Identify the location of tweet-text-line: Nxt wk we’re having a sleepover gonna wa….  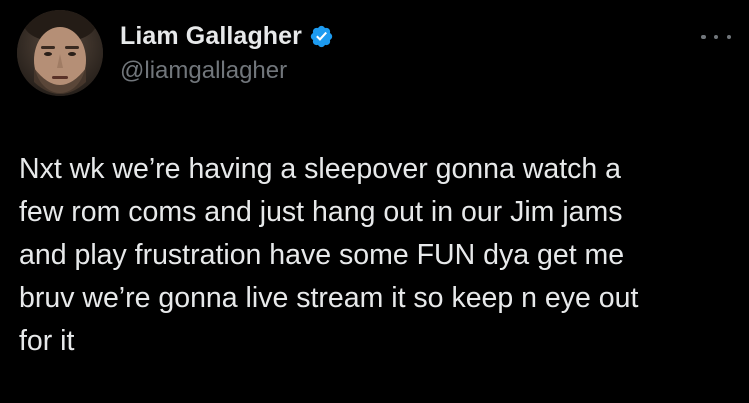
(320, 169).